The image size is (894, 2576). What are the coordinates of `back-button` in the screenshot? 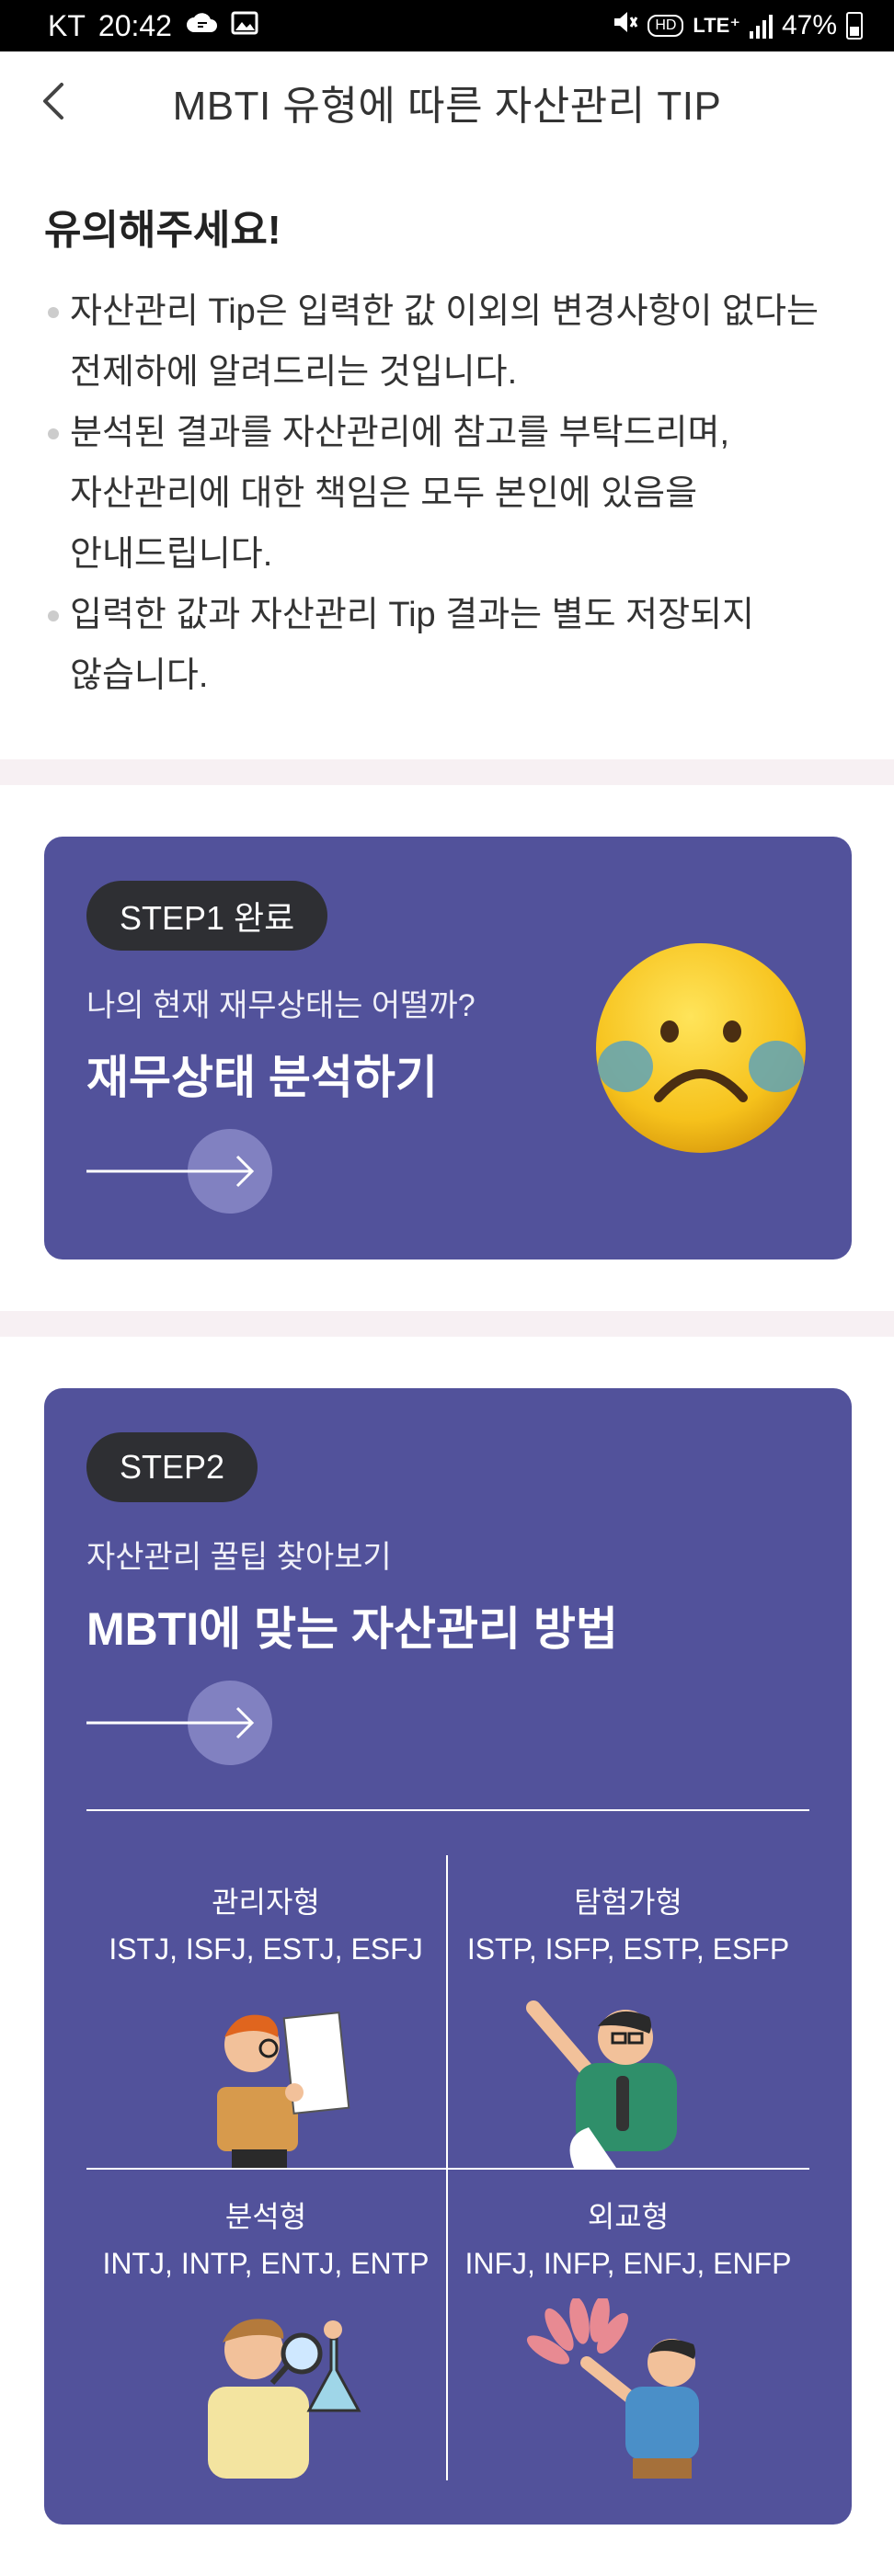 It's located at (53, 101).